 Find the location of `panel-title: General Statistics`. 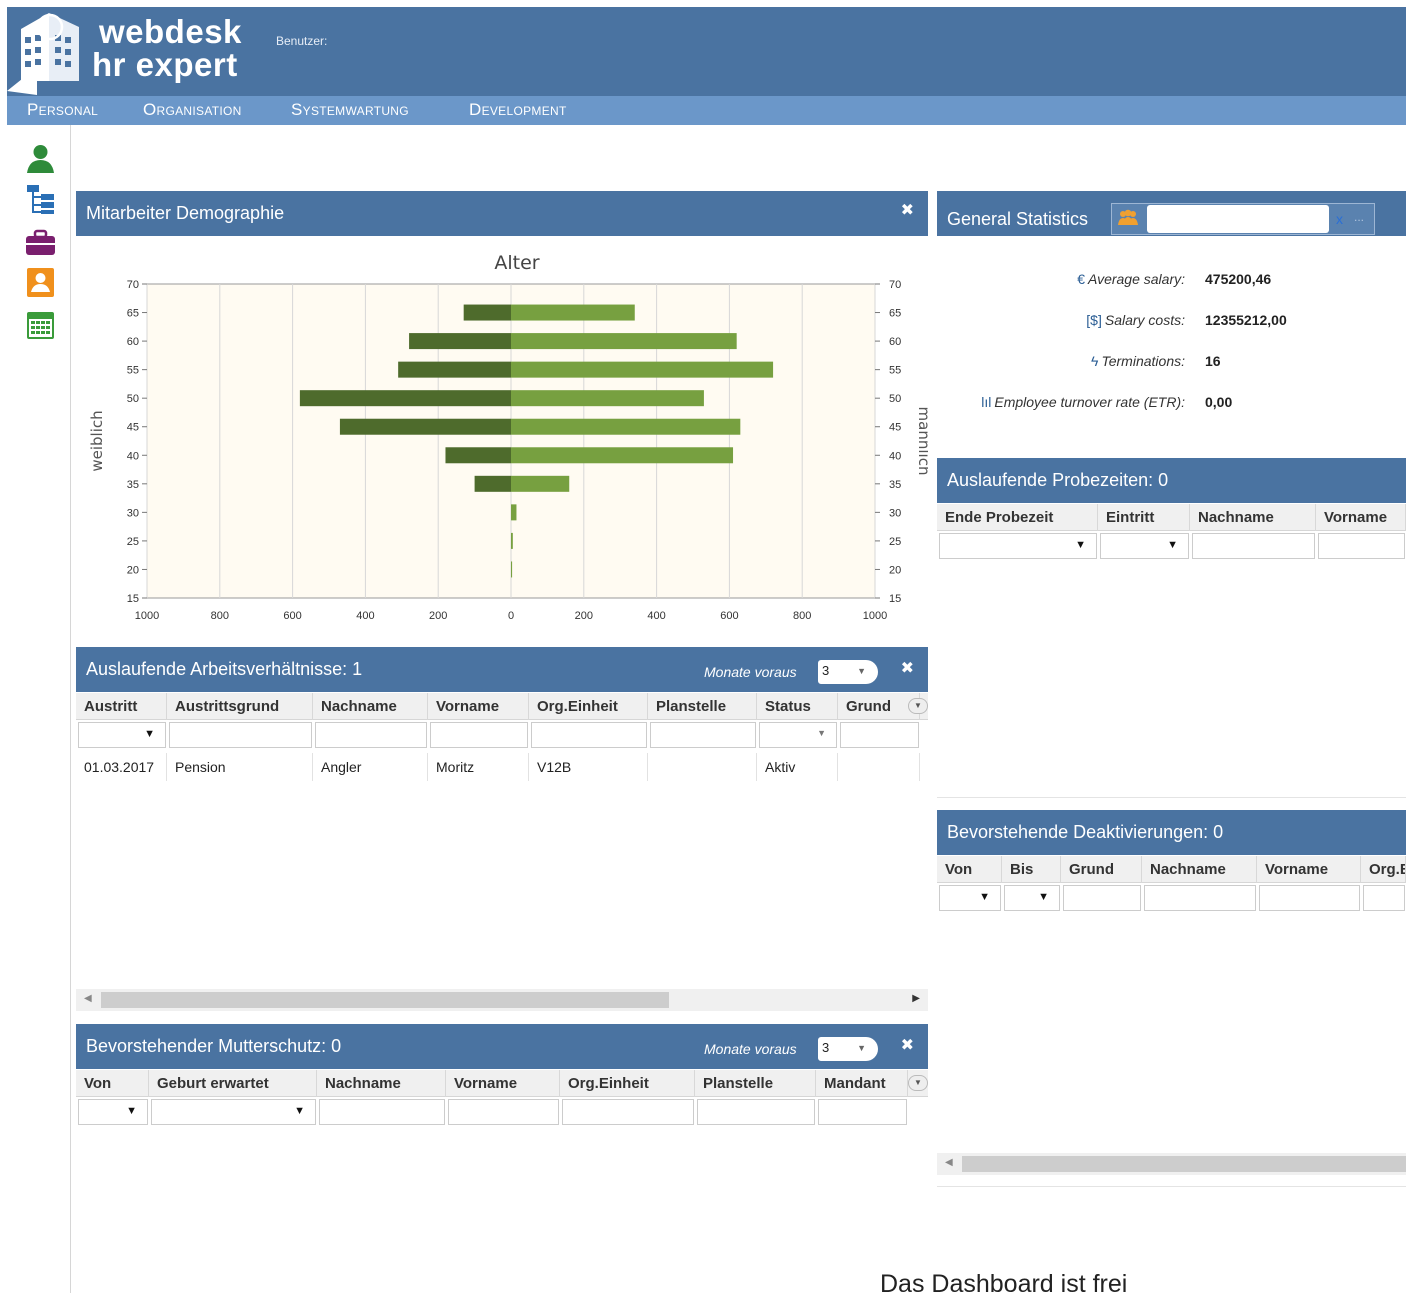

panel-title: General Statistics is located at coordinates (1018, 219).